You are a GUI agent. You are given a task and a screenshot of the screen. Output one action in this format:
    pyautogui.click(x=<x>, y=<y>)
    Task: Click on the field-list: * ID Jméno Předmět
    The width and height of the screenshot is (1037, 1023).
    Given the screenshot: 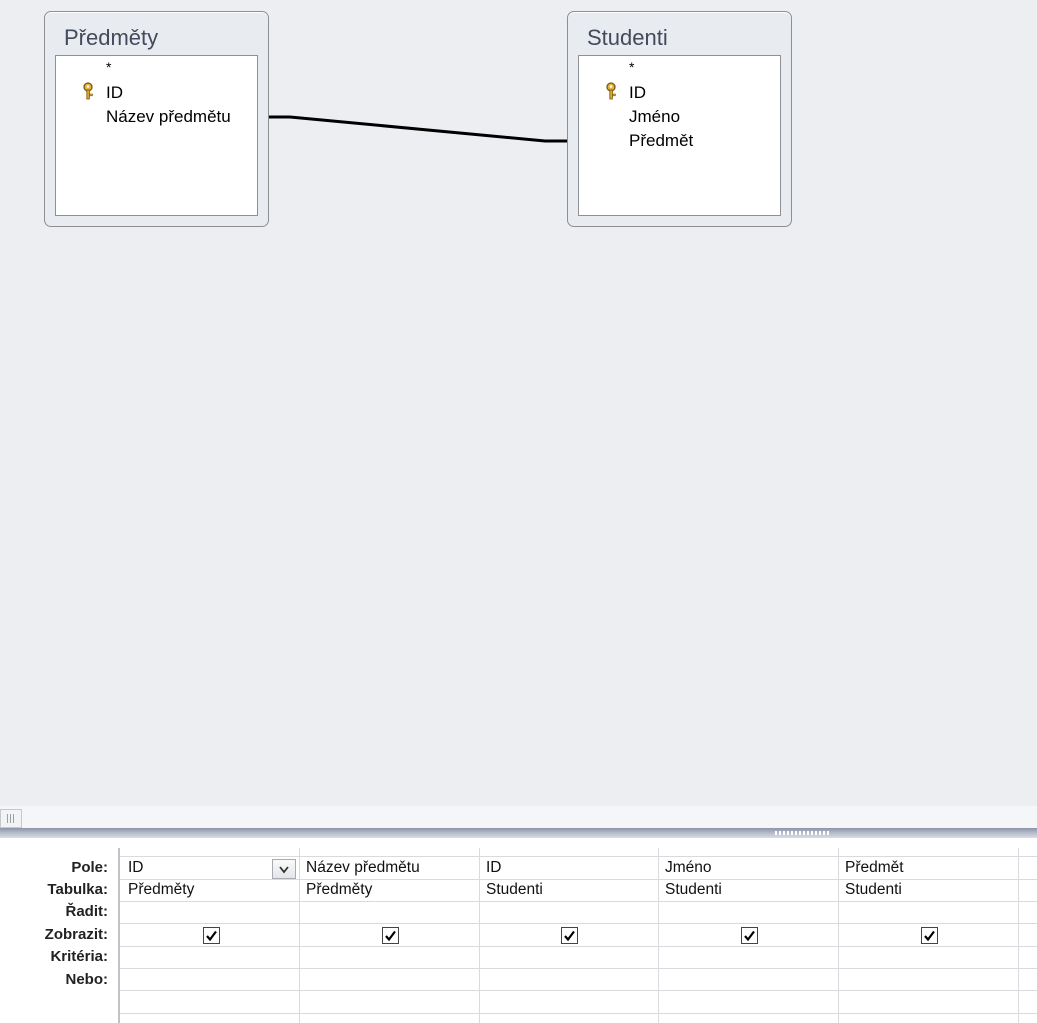 What is the action you would take?
    pyautogui.click(x=679, y=135)
    